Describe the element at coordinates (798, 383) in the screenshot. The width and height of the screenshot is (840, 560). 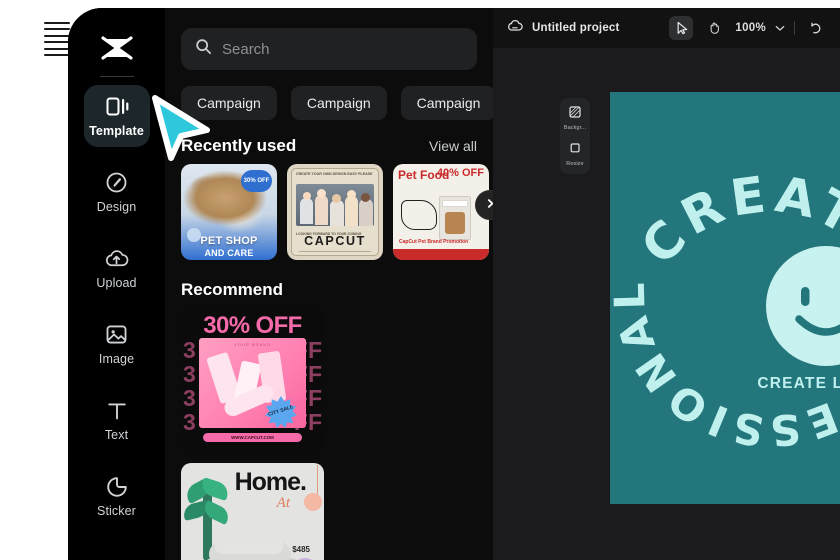
I see `canvas-tagline: CREATE LOGOS` at that location.